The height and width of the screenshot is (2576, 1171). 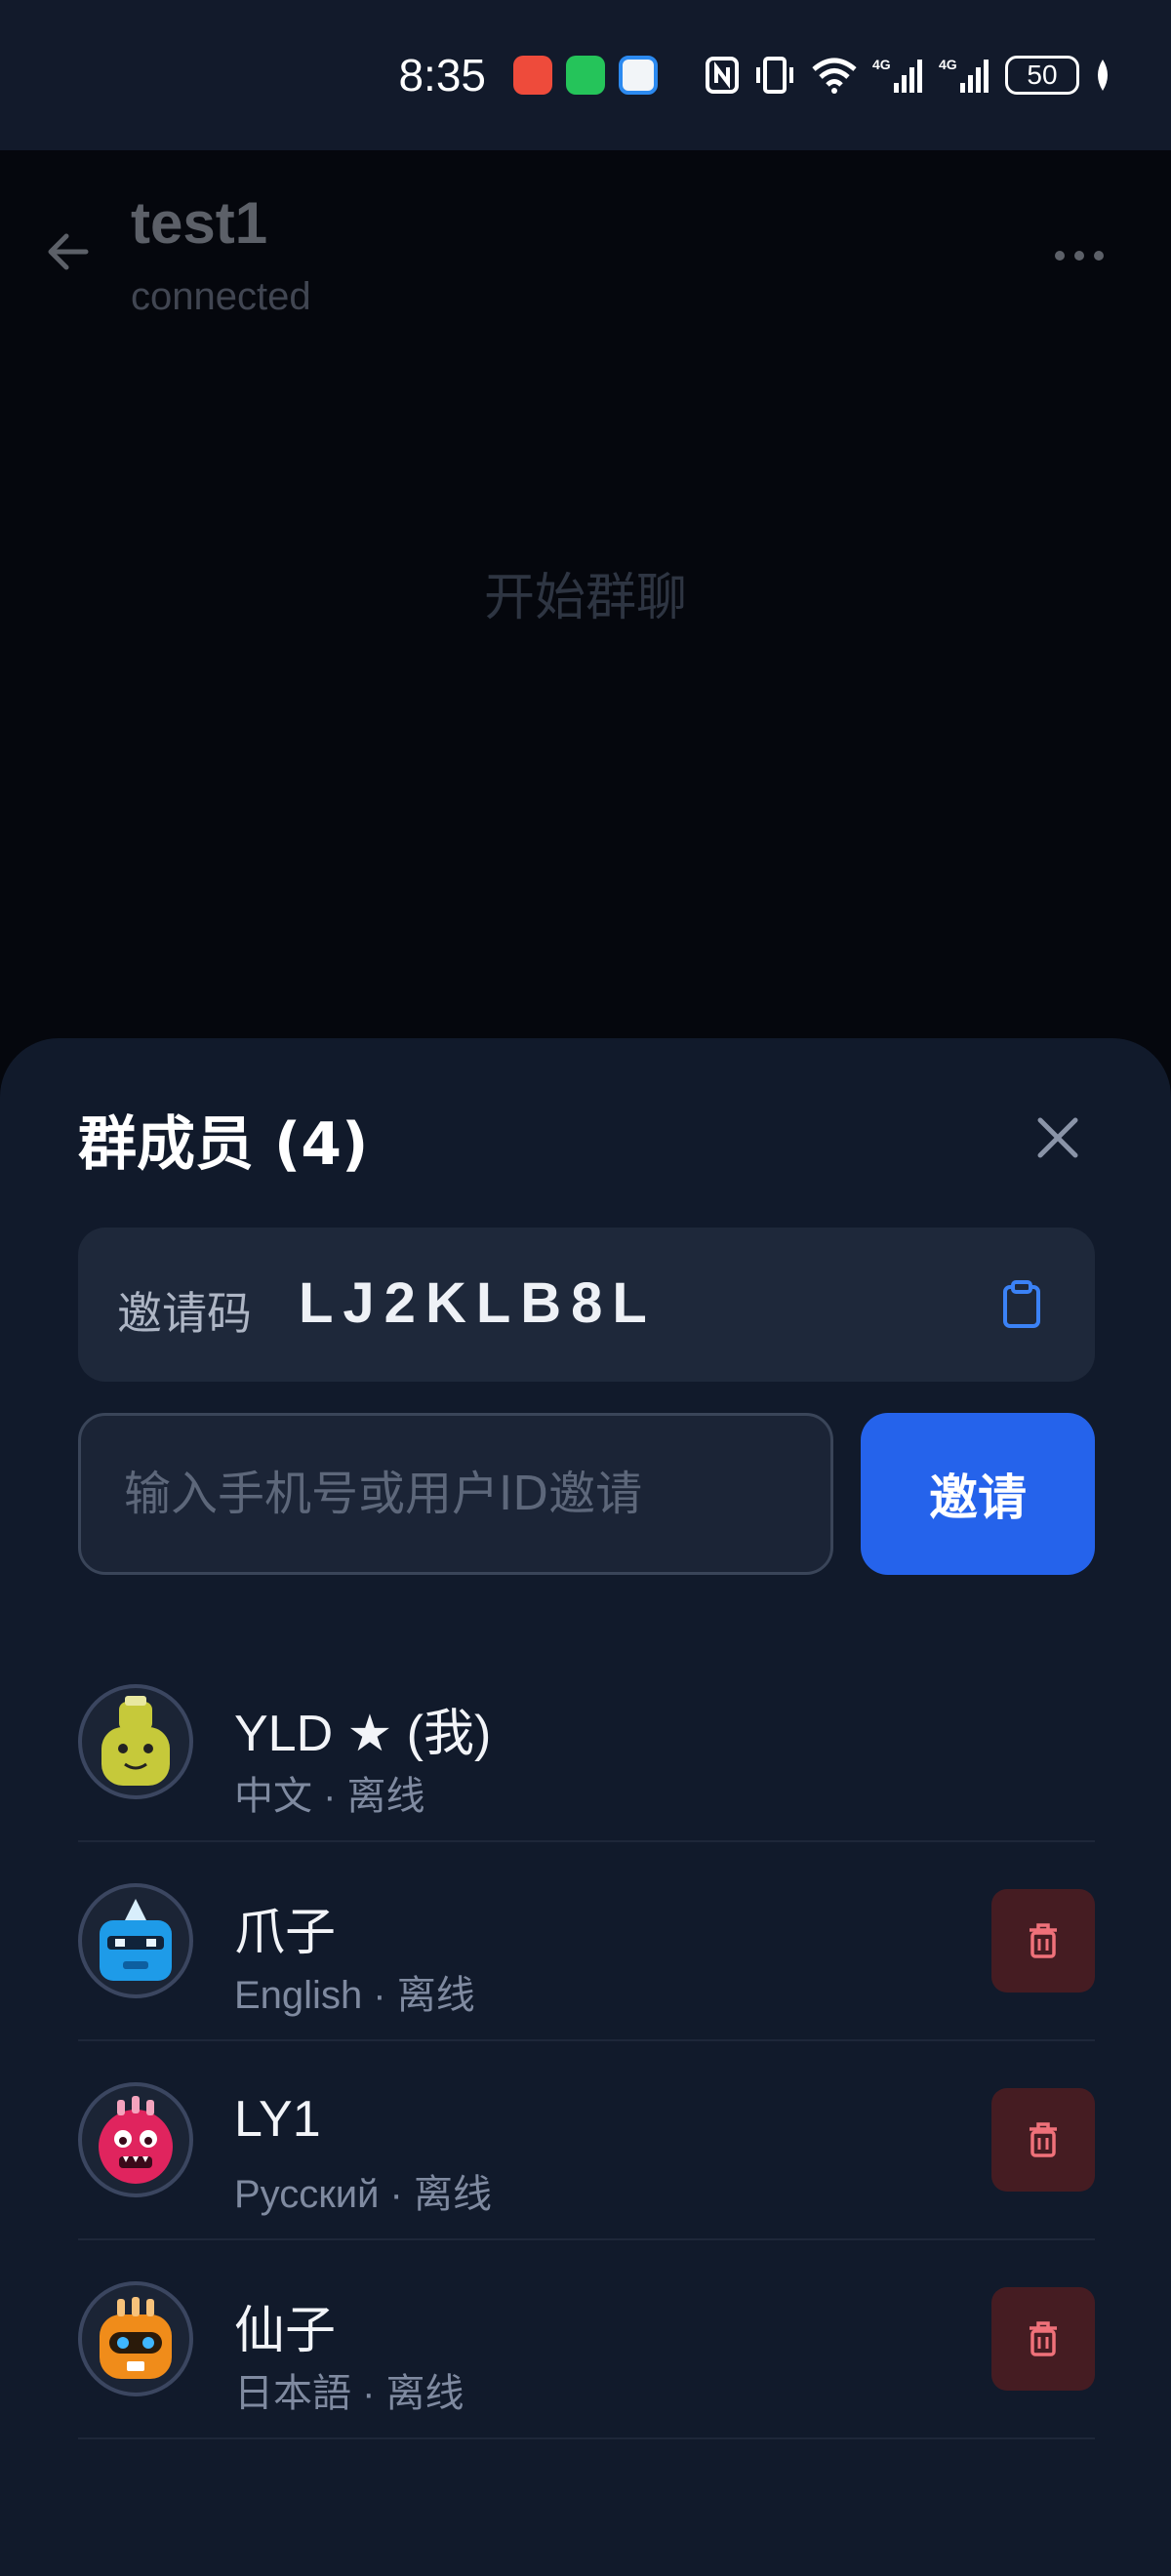 What do you see at coordinates (1079, 256) in the screenshot?
I see `more-options-icon` at bounding box center [1079, 256].